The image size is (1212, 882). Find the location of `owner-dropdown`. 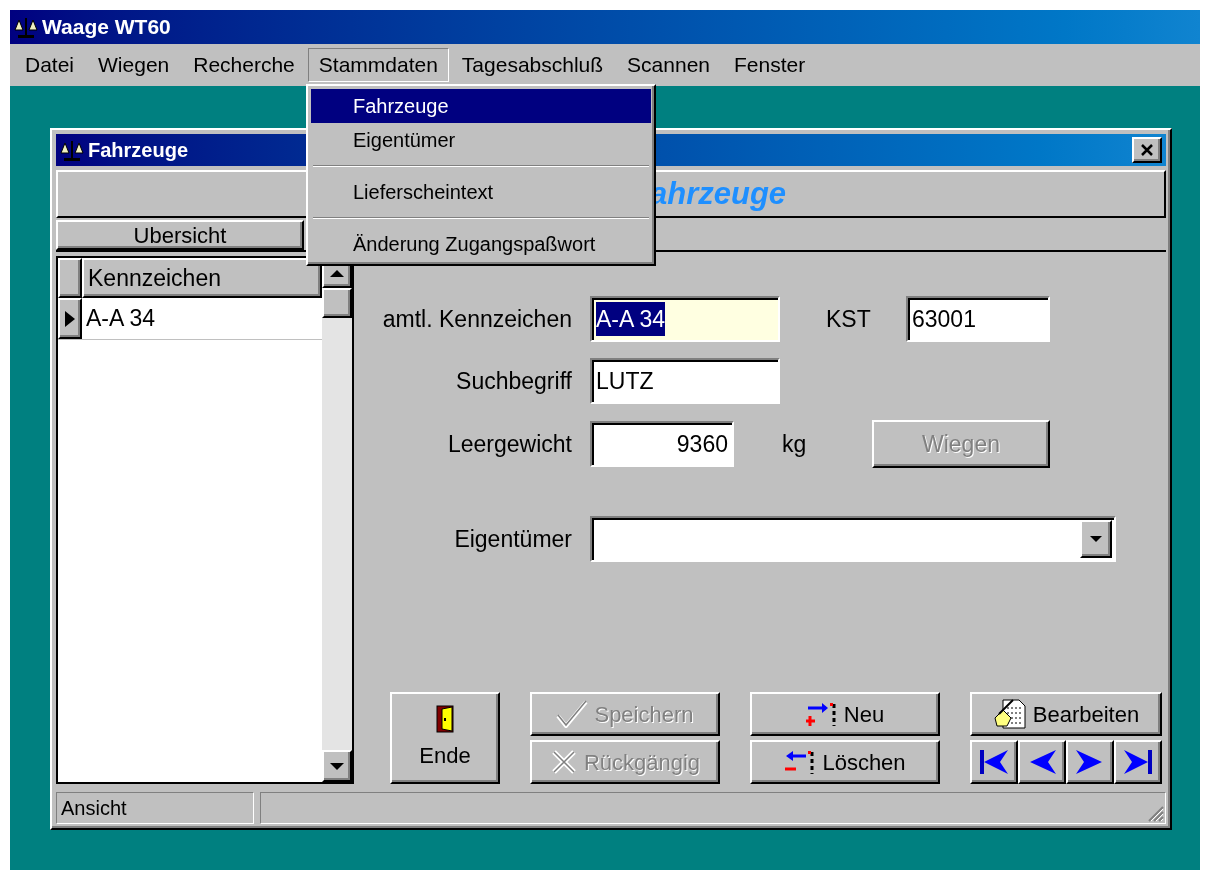

owner-dropdown is located at coordinates (853, 539).